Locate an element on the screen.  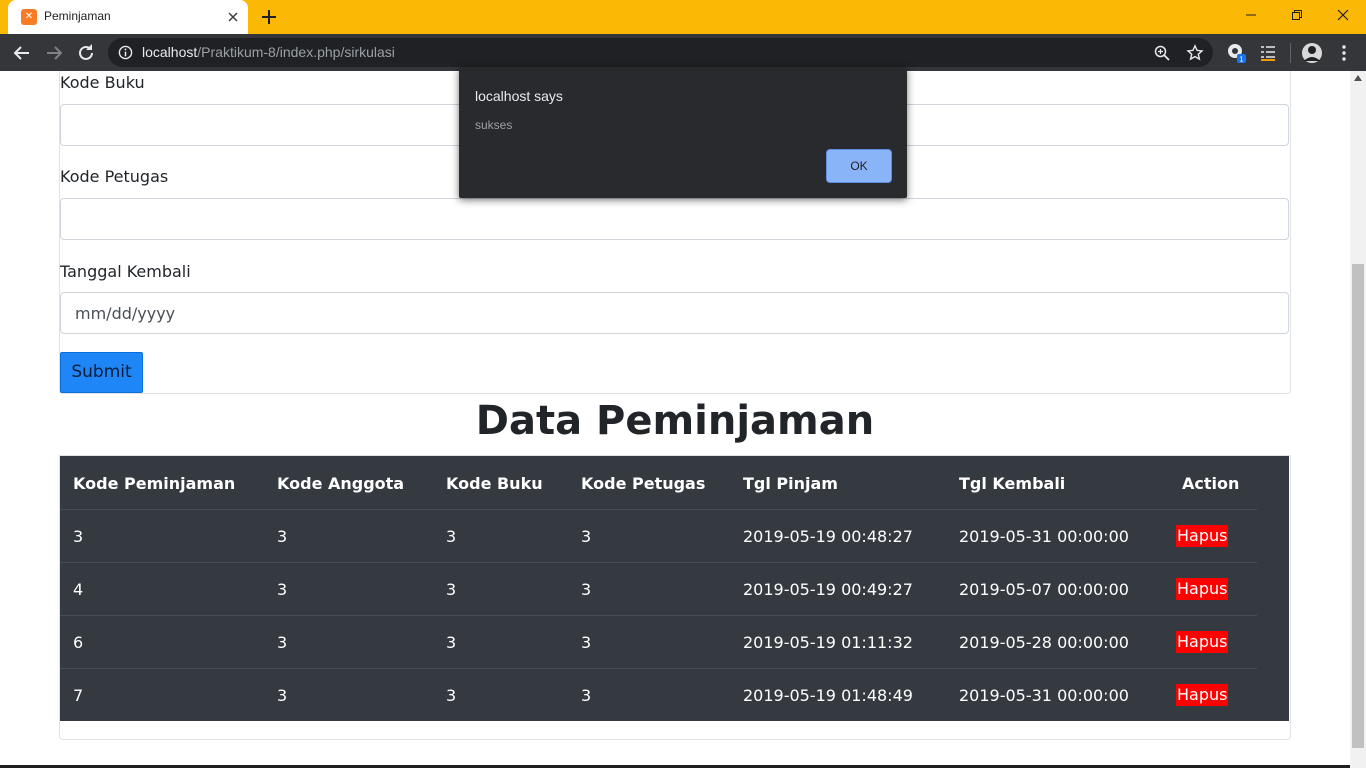
back-icon is located at coordinates (22, 53).